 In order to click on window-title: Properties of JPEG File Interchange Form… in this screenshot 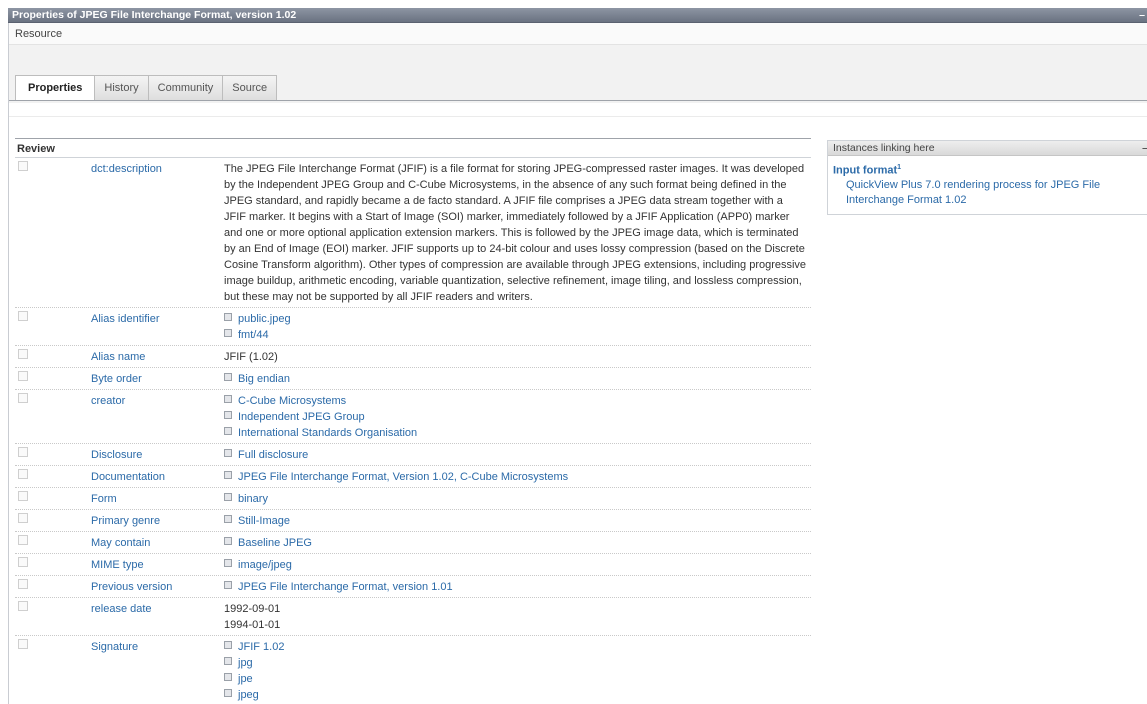, I will do `click(154, 15)`.